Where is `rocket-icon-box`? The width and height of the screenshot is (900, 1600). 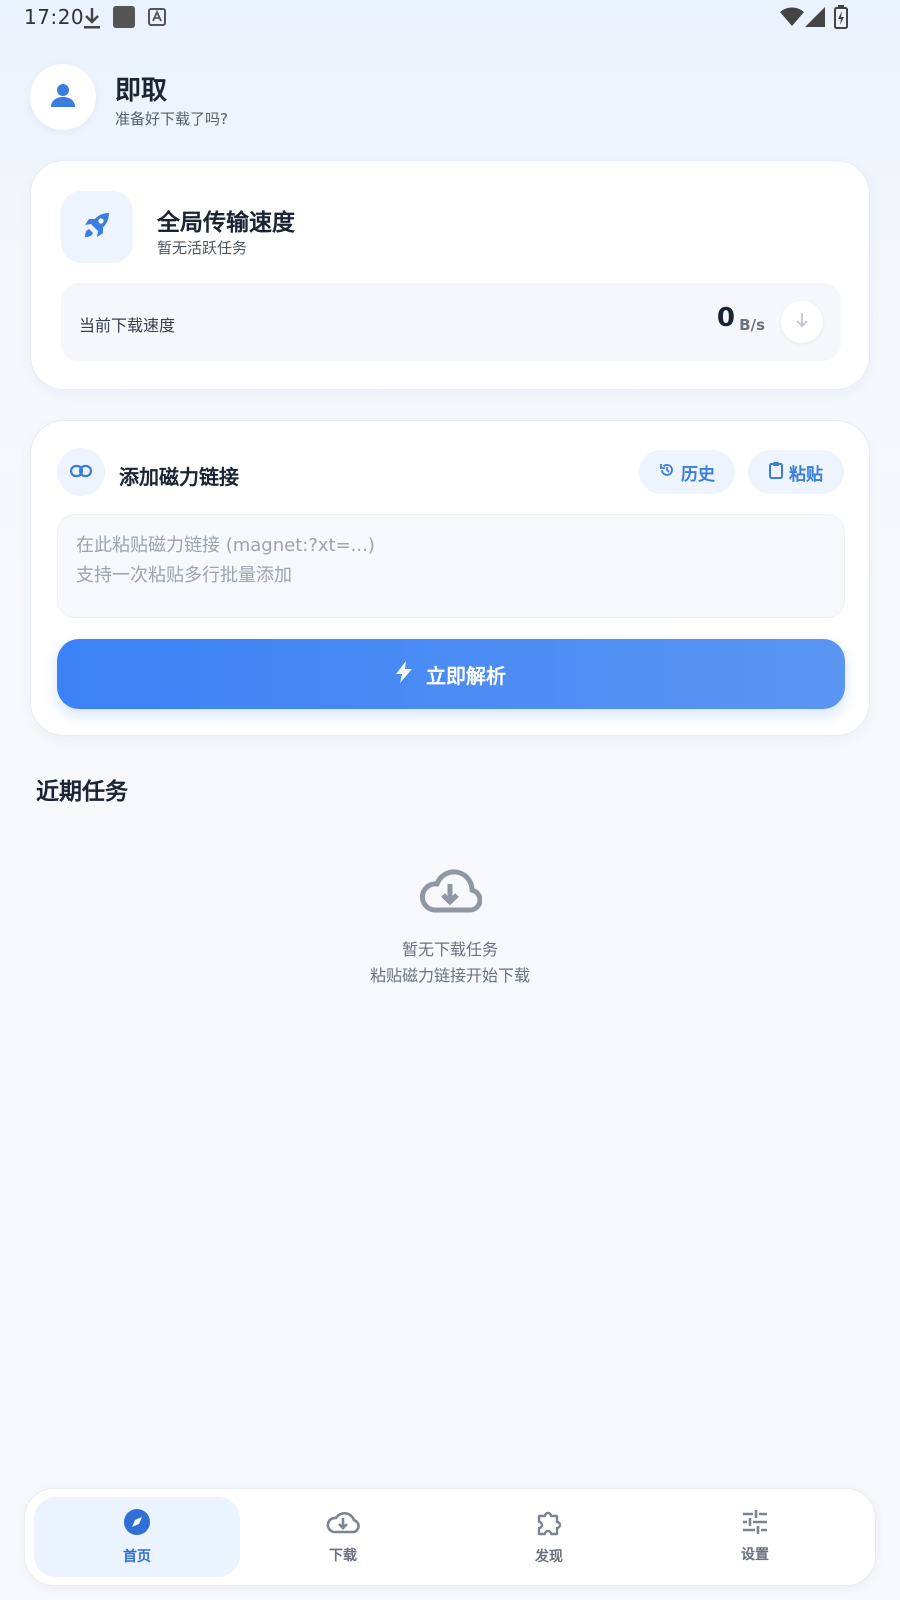
rocket-icon-box is located at coordinates (97, 227).